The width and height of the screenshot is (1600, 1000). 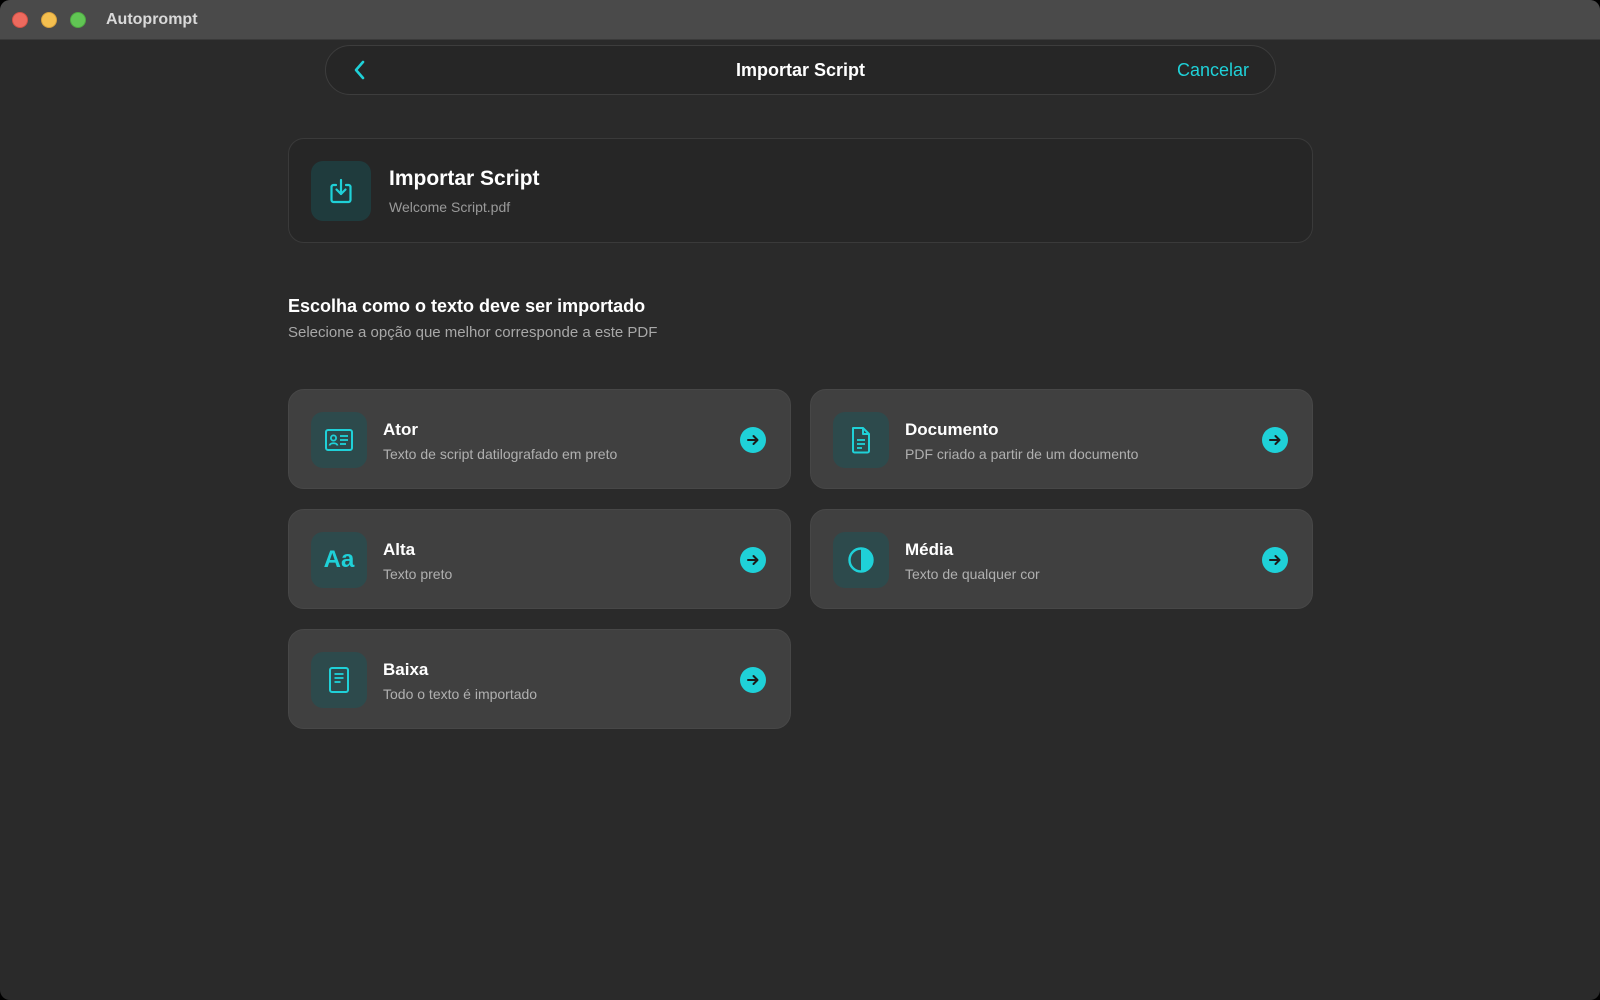 I want to click on navigation-bar: Importar Script Cancelar, so click(x=800, y=70).